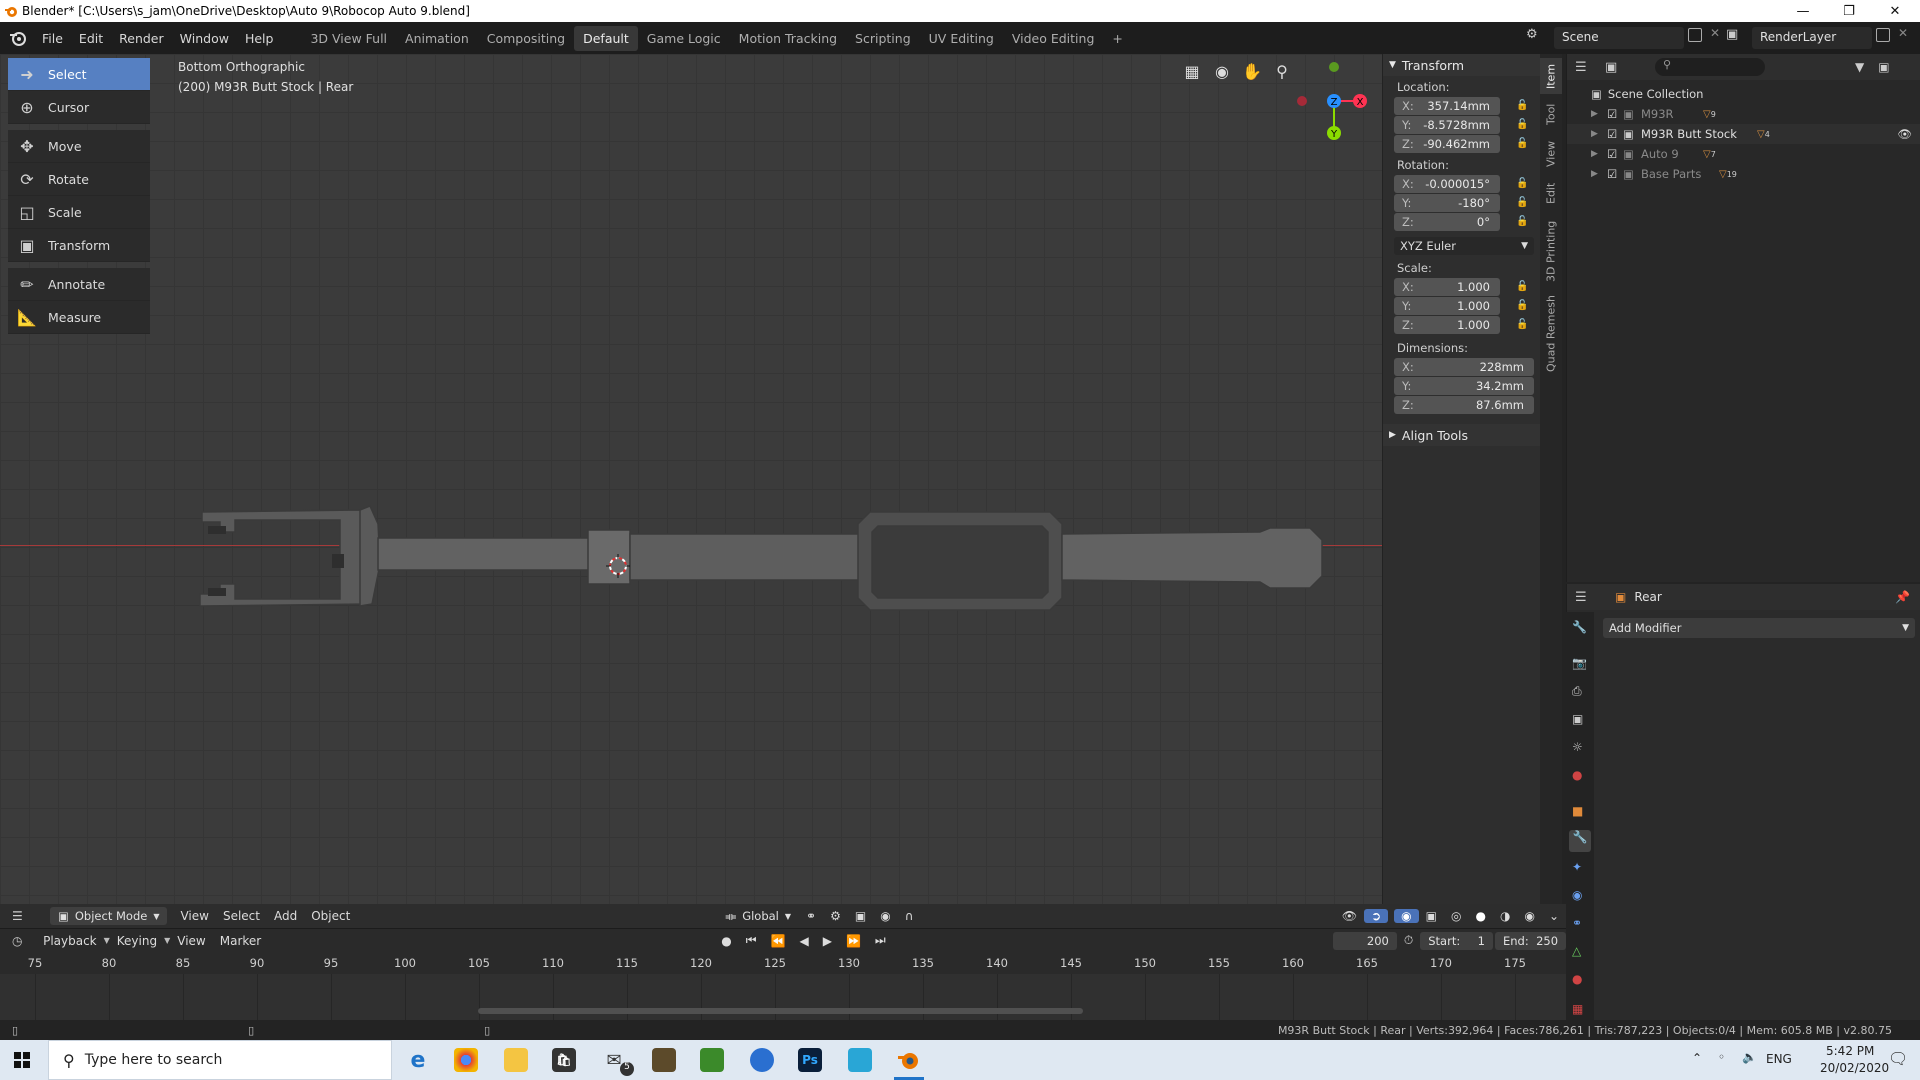 Image resolution: width=1920 pixels, height=1080 pixels. What do you see at coordinates (79, 245) in the screenshot?
I see `tool-transform: ▣ Transform` at bounding box center [79, 245].